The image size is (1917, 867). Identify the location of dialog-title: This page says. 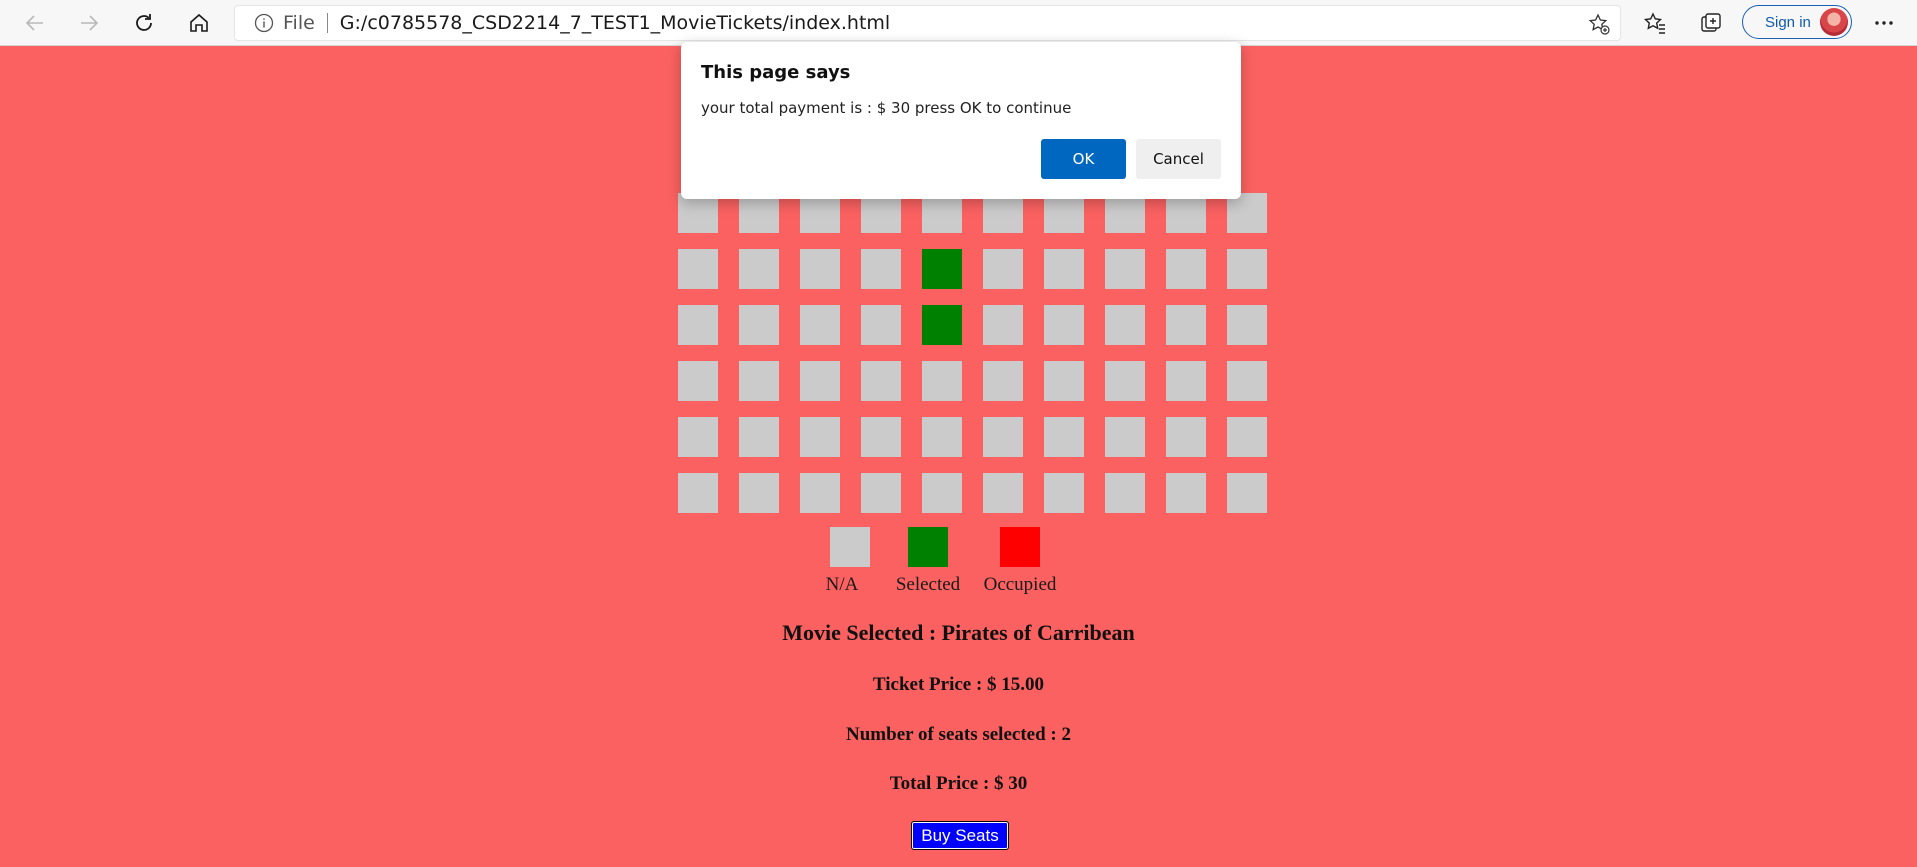
(776, 72).